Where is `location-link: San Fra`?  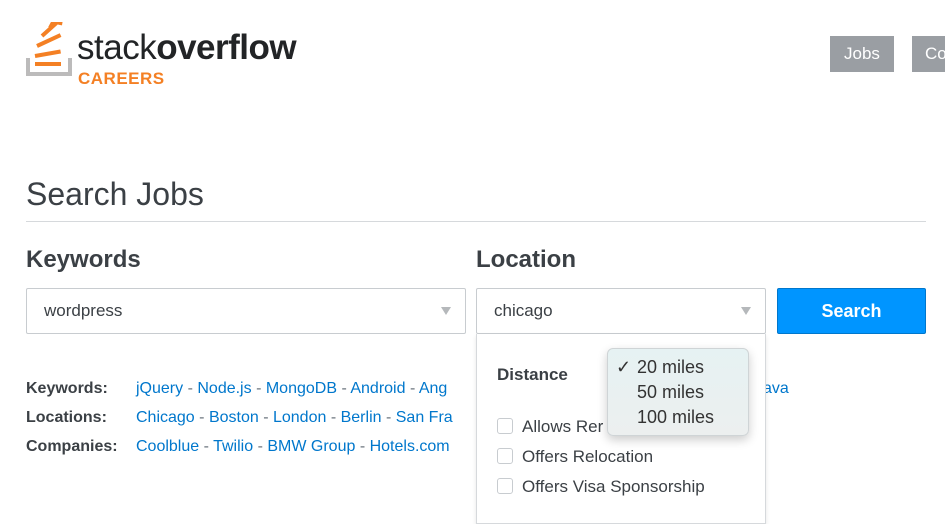 location-link: San Fra is located at coordinates (424, 417).